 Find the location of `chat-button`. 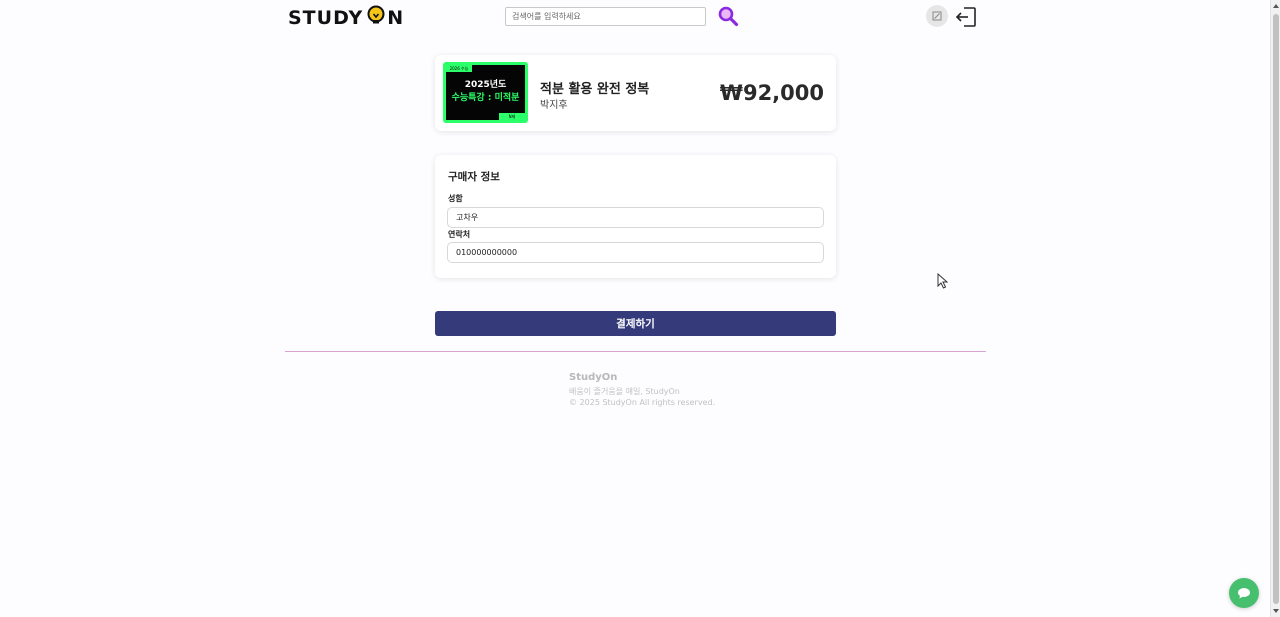

chat-button is located at coordinates (1244, 593).